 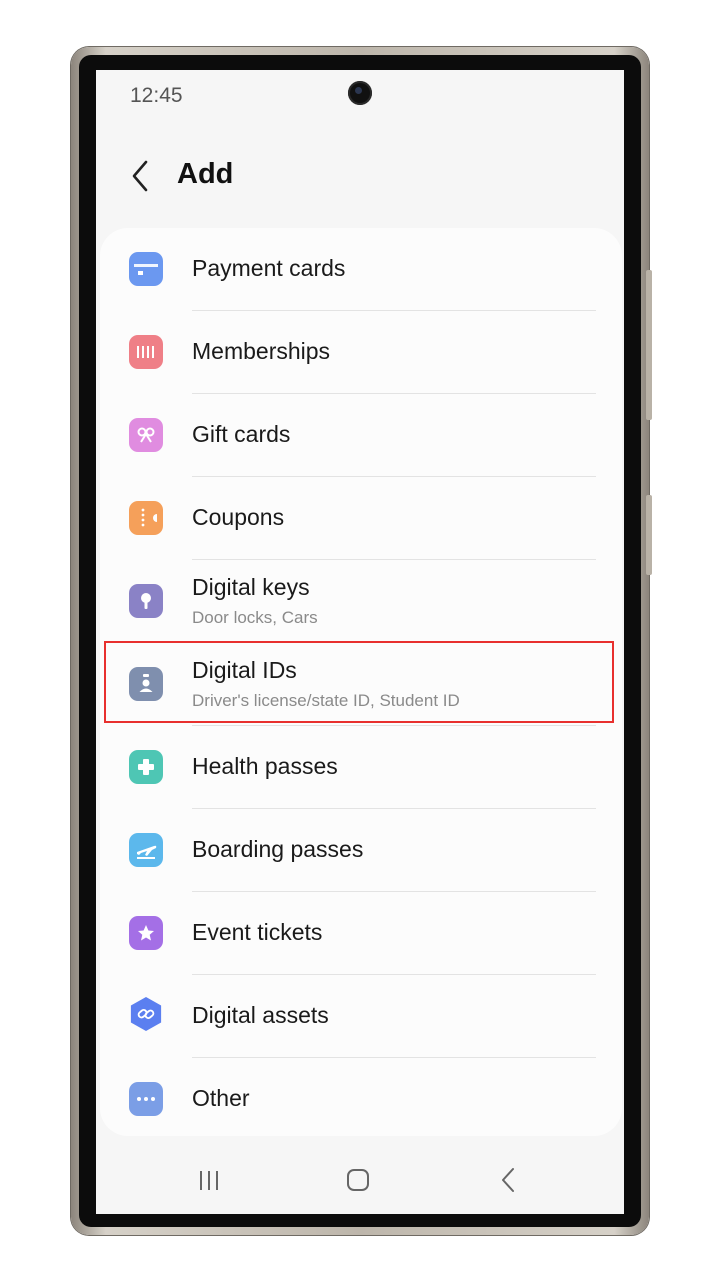 What do you see at coordinates (238, 517) in the screenshot?
I see `item-label: Coupons` at bounding box center [238, 517].